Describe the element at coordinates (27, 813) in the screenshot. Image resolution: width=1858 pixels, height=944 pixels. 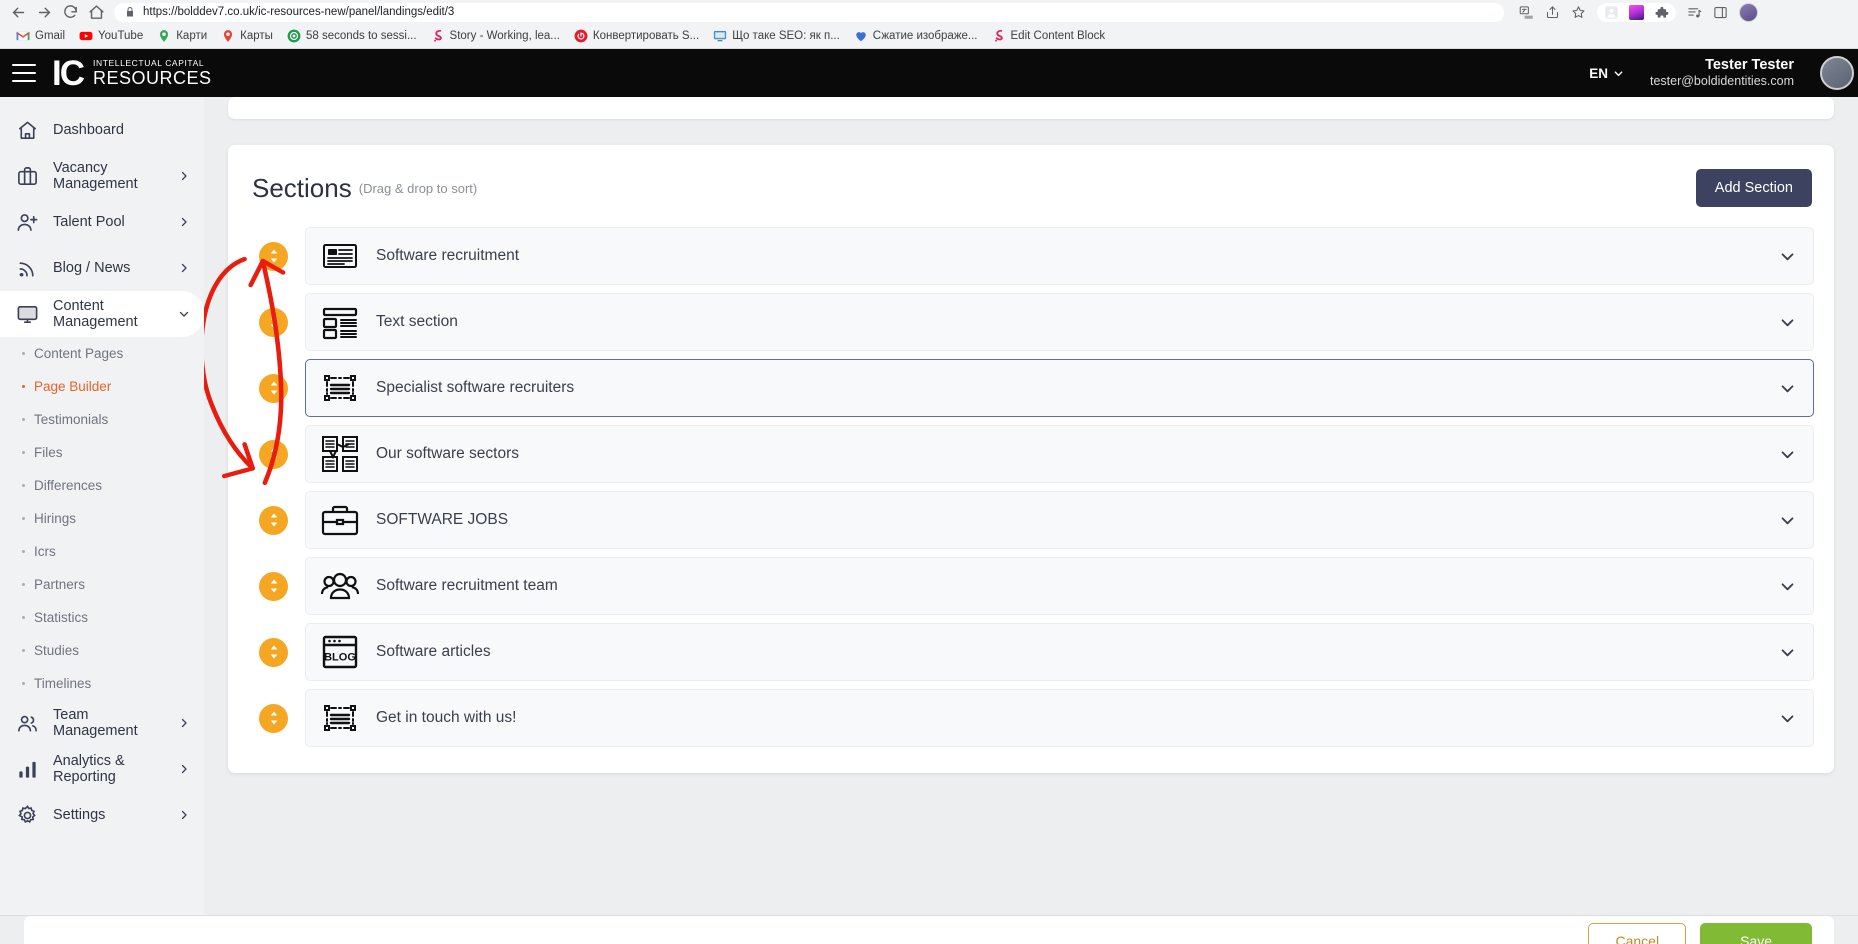
I see `gear-icon` at that location.